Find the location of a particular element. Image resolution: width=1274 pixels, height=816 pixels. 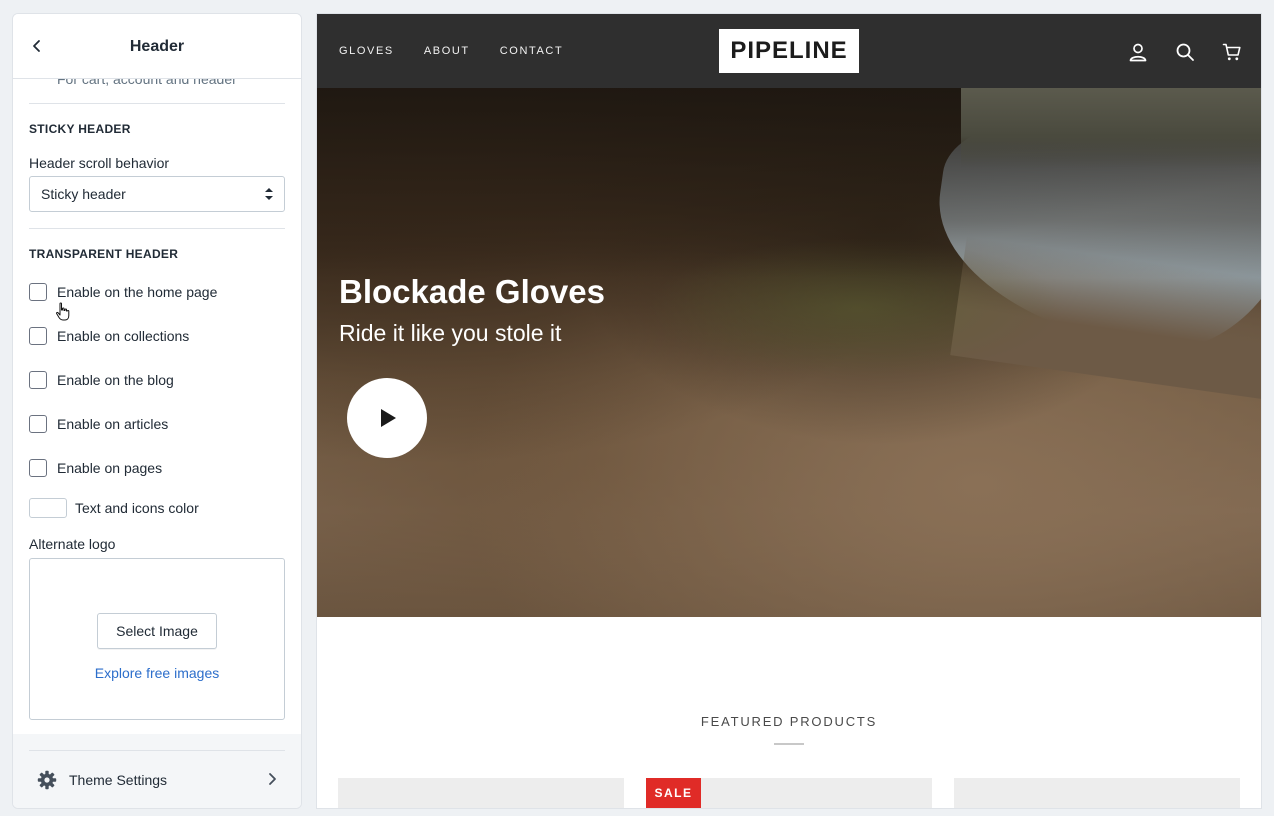

checkbox-blog: Enable on the blog is located at coordinates (101, 380).